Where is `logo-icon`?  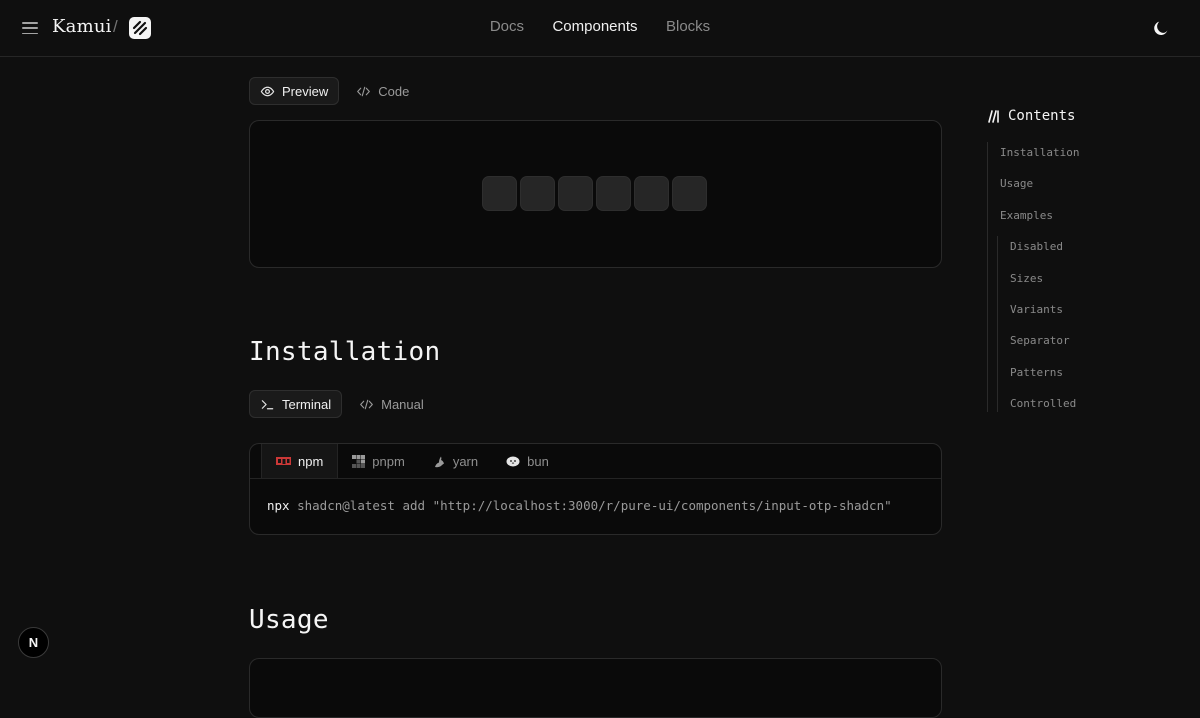 logo-icon is located at coordinates (140, 28).